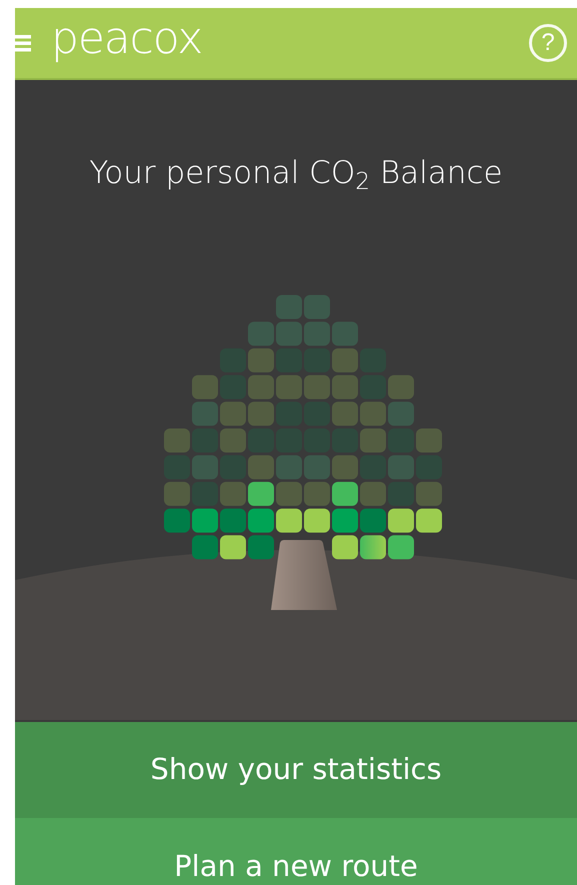 Image resolution: width=577 pixels, height=885 pixels. I want to click on page-title: Your personal CO$_{2}$ Balance, so click(296, 175).